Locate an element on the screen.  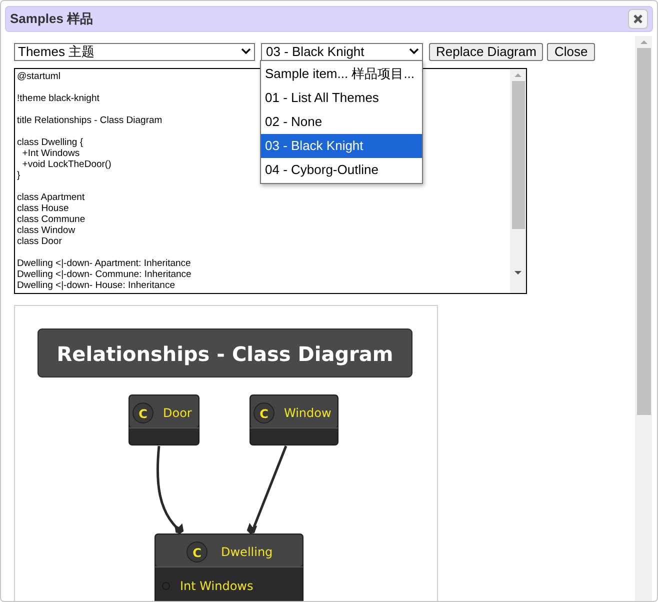
close-icon is located at coordinates (638, 19).